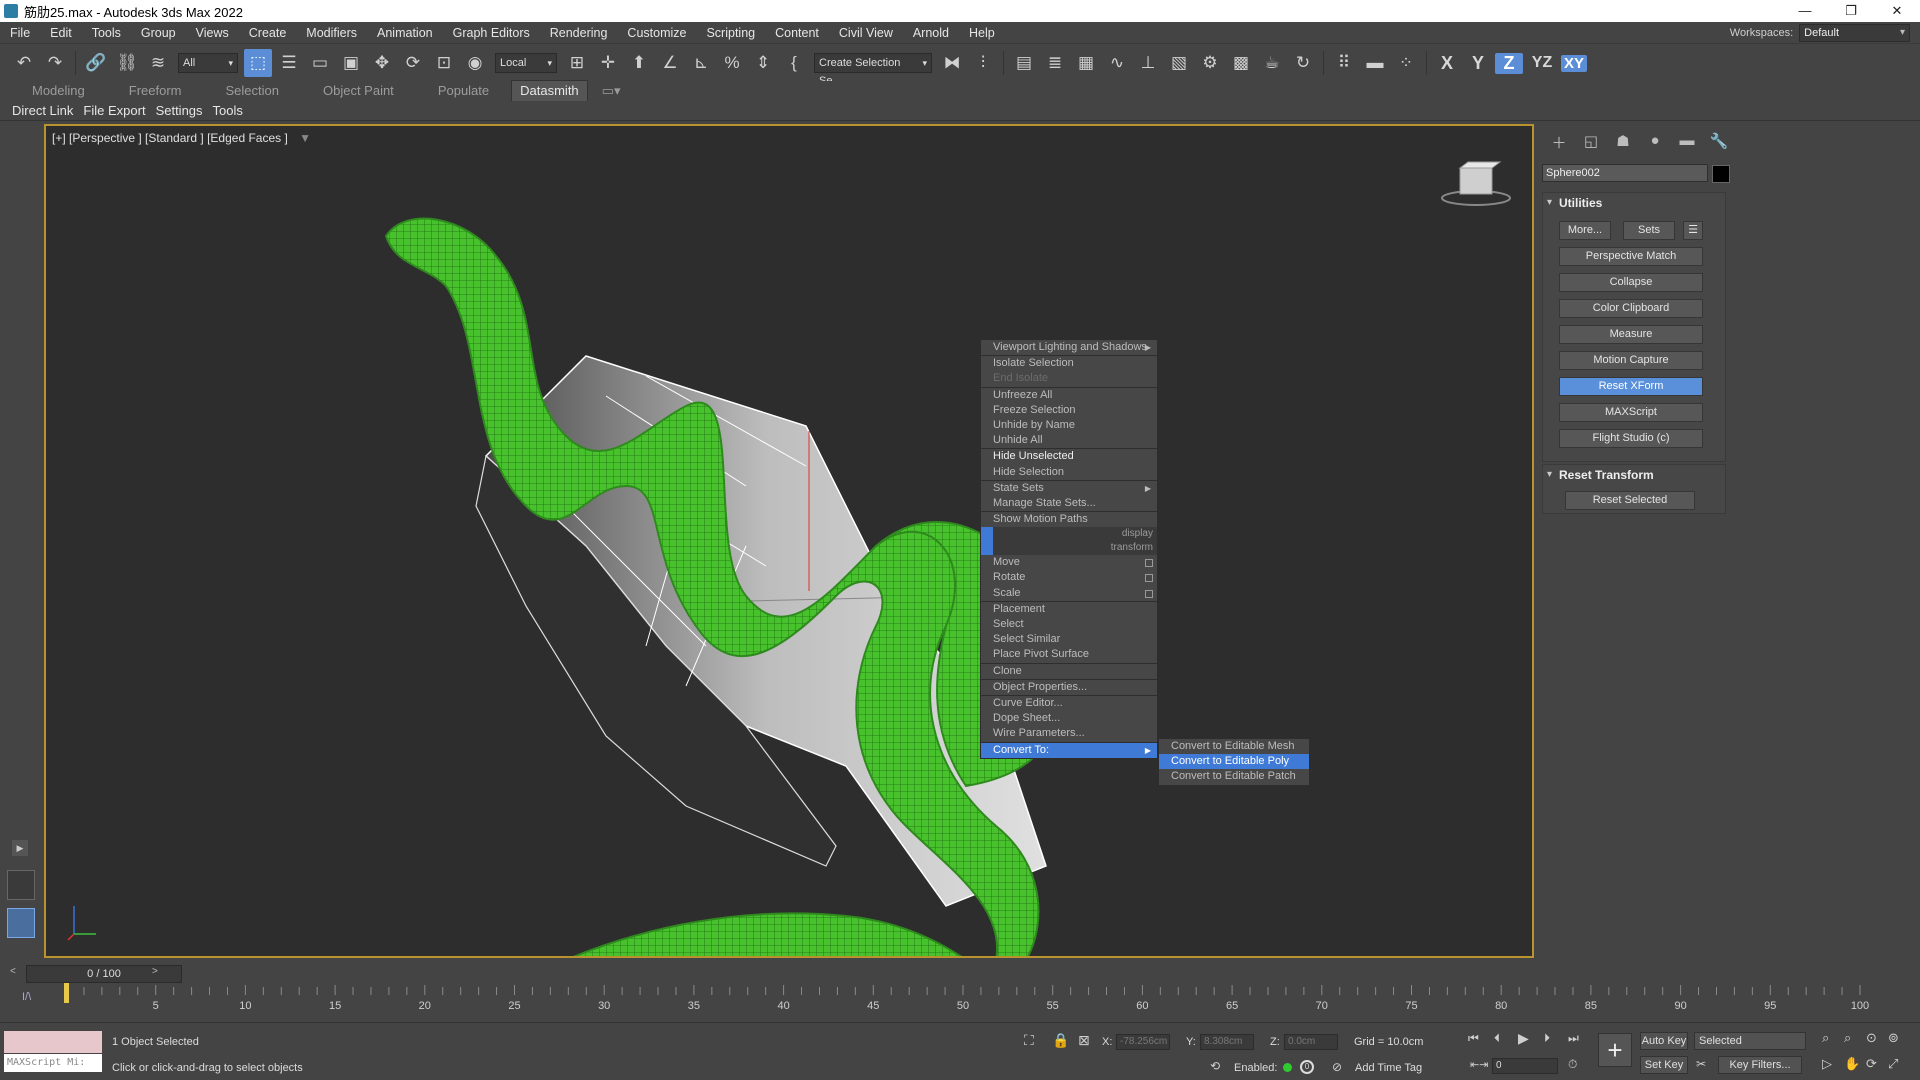  Describe the element at coordinates (952, 63) in the screenshot. I see `mirror-icon: ⧓` at that location.